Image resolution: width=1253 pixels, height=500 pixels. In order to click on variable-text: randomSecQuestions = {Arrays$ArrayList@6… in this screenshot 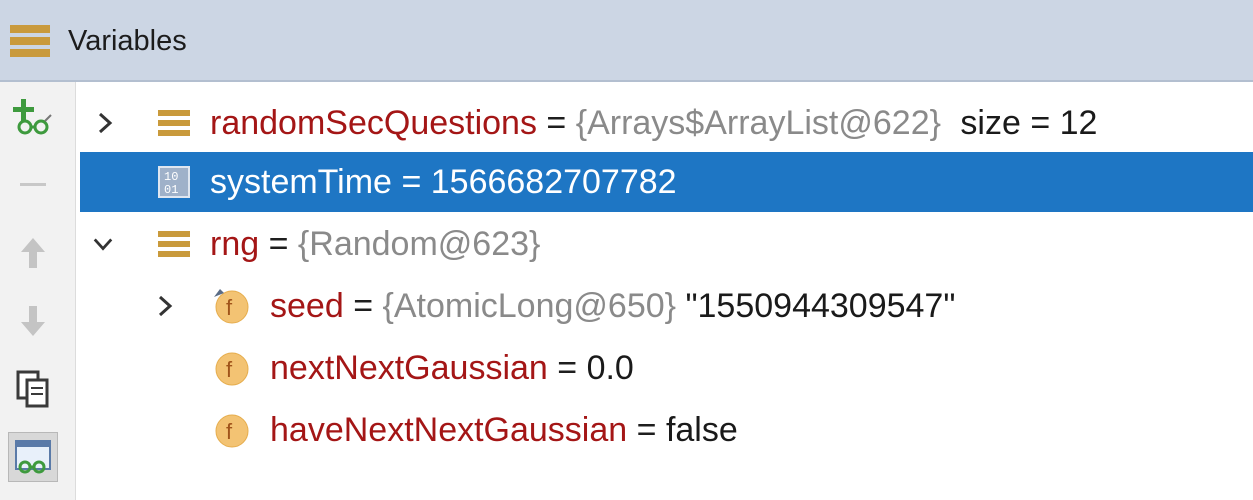, I will do `click(653, 123)`.